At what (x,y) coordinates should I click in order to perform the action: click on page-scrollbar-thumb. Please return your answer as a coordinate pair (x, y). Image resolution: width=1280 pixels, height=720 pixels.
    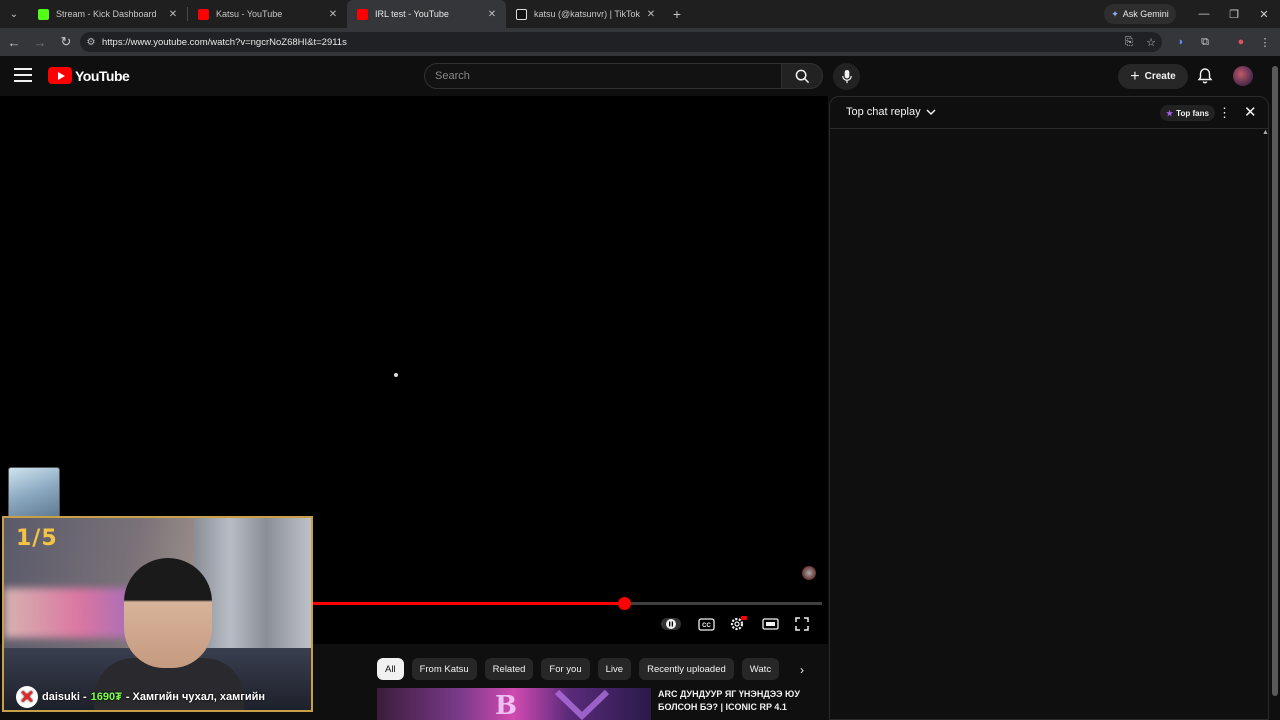
    Looking at the image, I should click on (1275, 381).